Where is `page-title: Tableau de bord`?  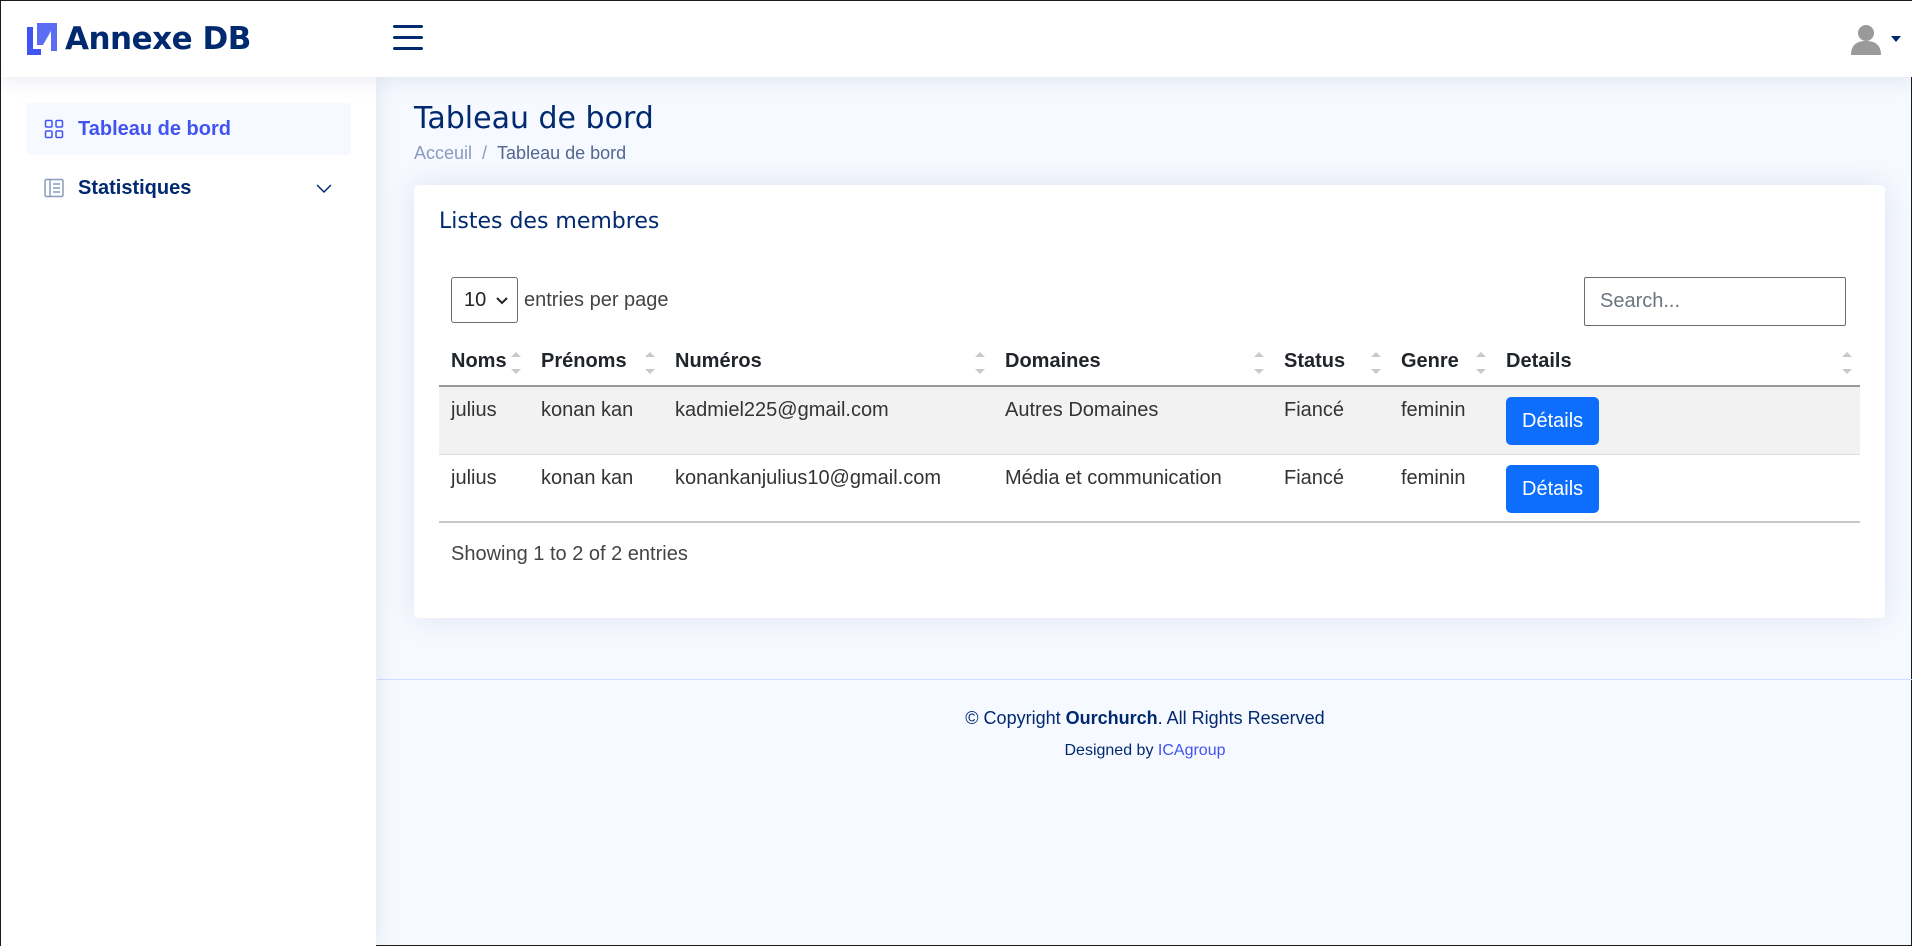 page-title: Tableau de bord is located at coordinates (534, 118).